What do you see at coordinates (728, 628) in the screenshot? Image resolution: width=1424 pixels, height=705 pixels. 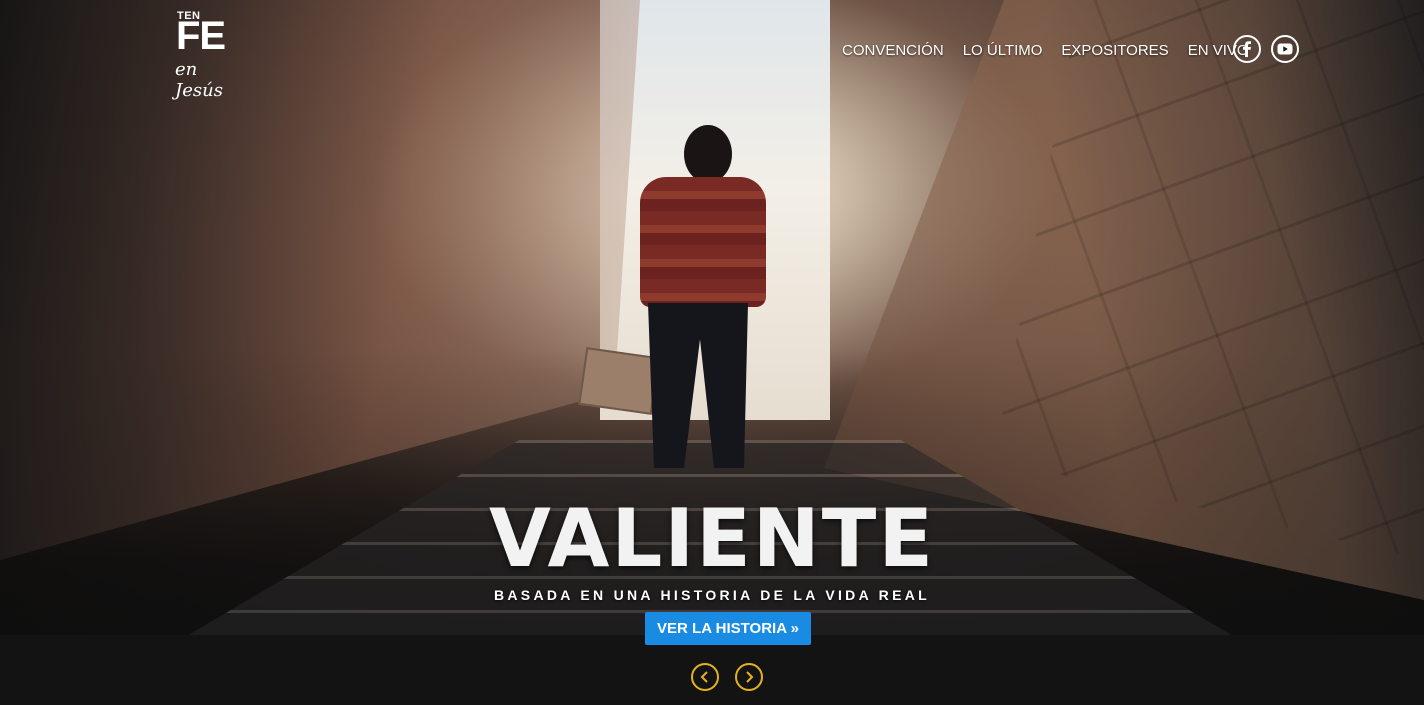 I see `ver-historia-button: VER LA HISTORIA »` at bounding box center [728, 628].